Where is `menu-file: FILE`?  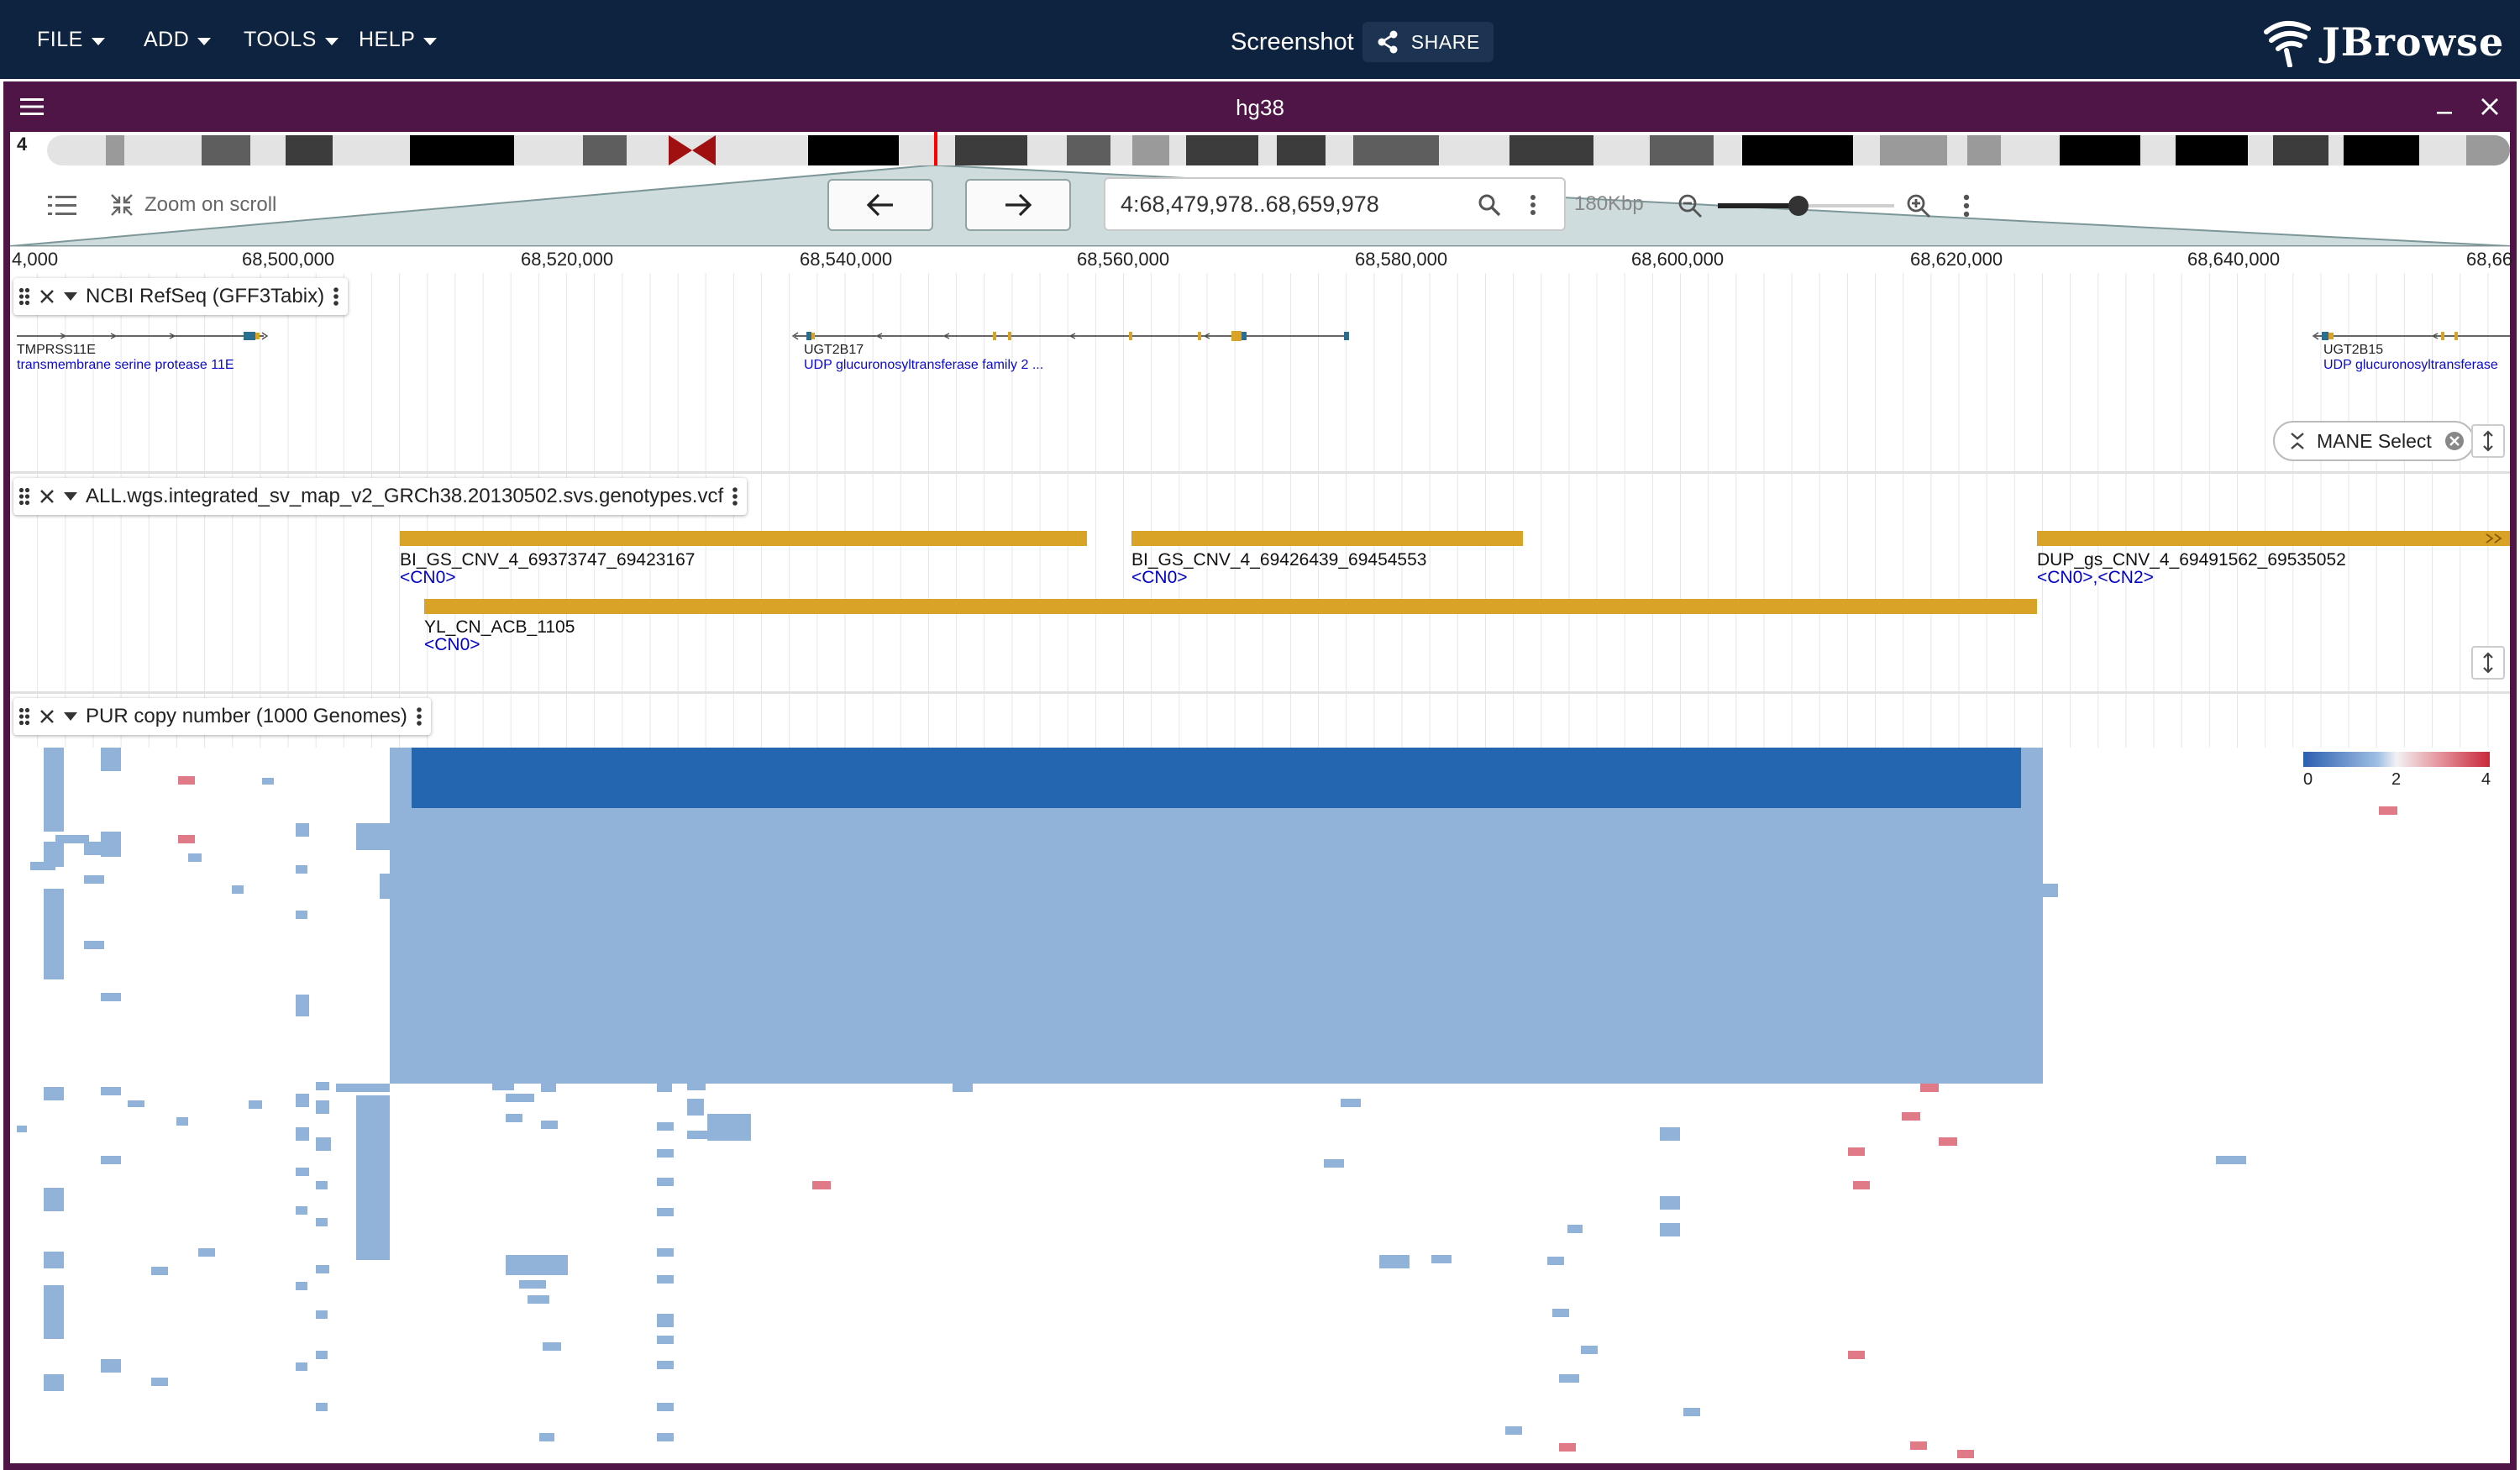 menu-file: FILE is located at coordinates (71, 39).